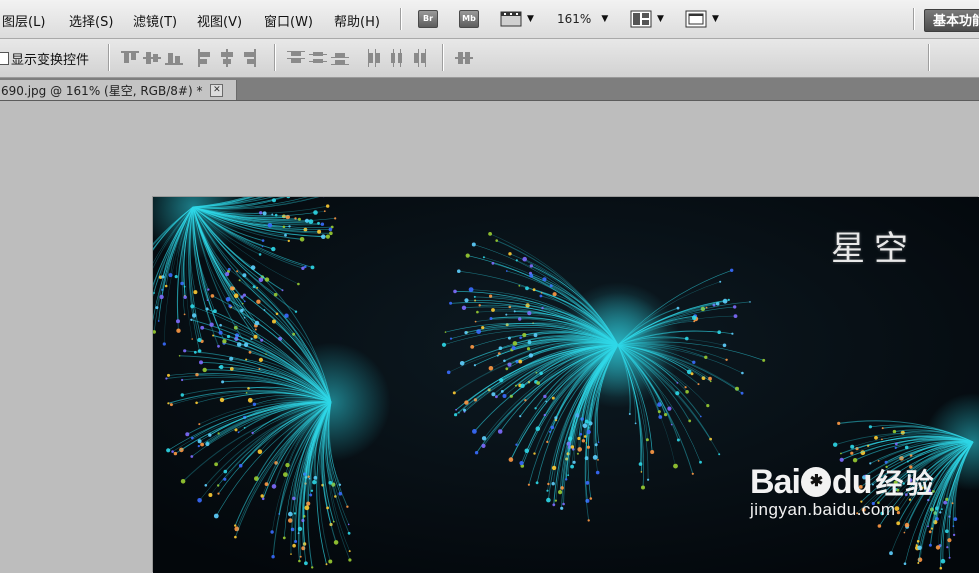 The width and height of the screenshot is (979, 573). Describe the element at coordinates (641, 19) in the screenshot. I see `arrange-icon` at that location.